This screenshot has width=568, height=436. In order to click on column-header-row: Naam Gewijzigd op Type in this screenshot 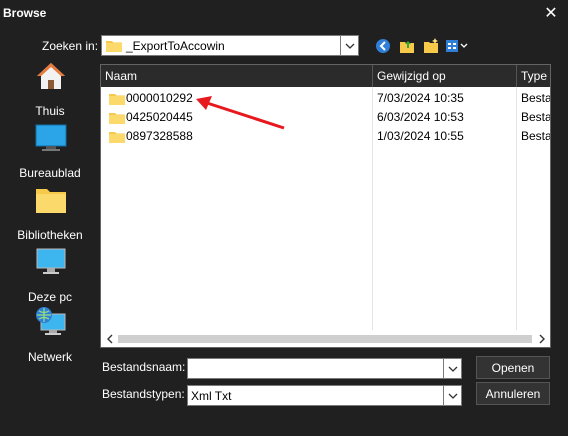, I will do `click(325, 76)`.